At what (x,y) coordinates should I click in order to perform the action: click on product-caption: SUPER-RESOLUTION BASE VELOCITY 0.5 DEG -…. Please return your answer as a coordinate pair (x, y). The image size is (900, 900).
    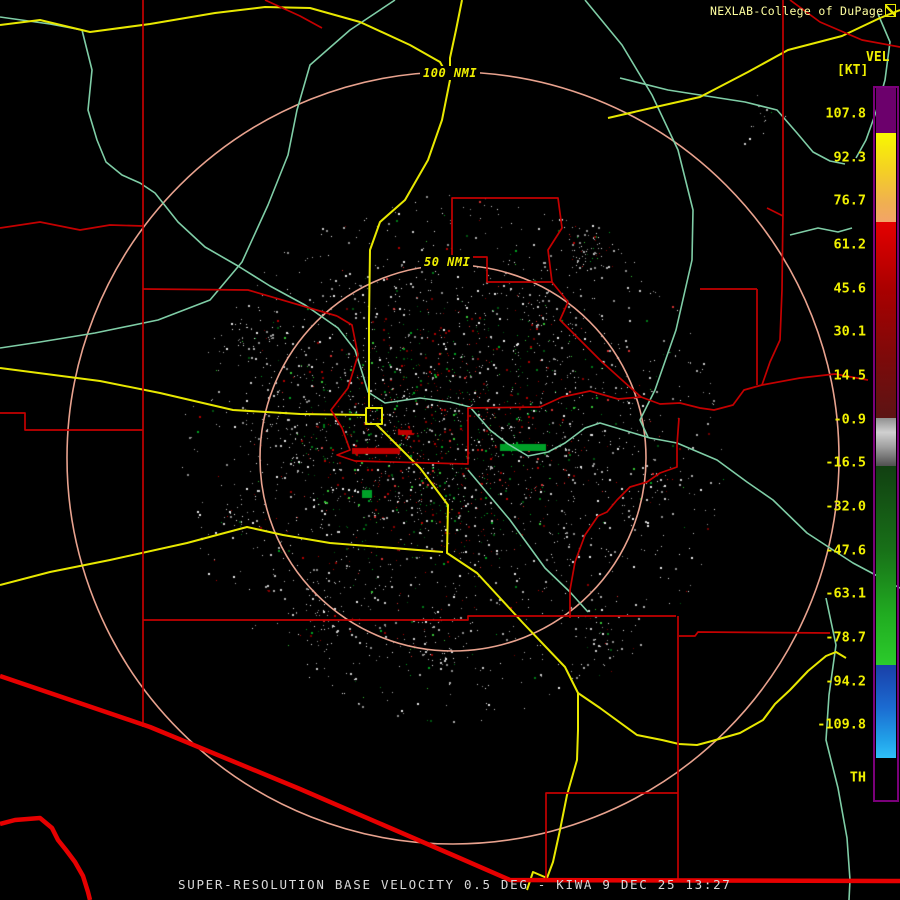
    Looking at the image, I should click on (455, 884).